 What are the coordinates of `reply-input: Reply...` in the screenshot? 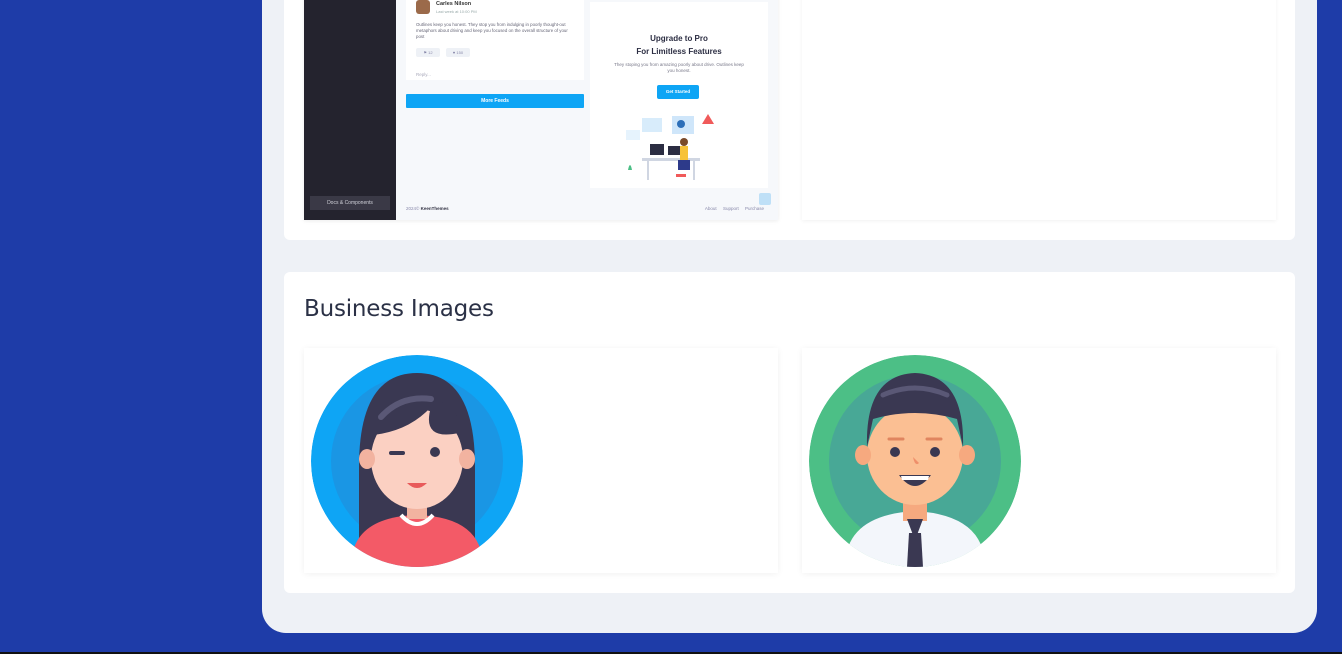 It's located at (423, 74).